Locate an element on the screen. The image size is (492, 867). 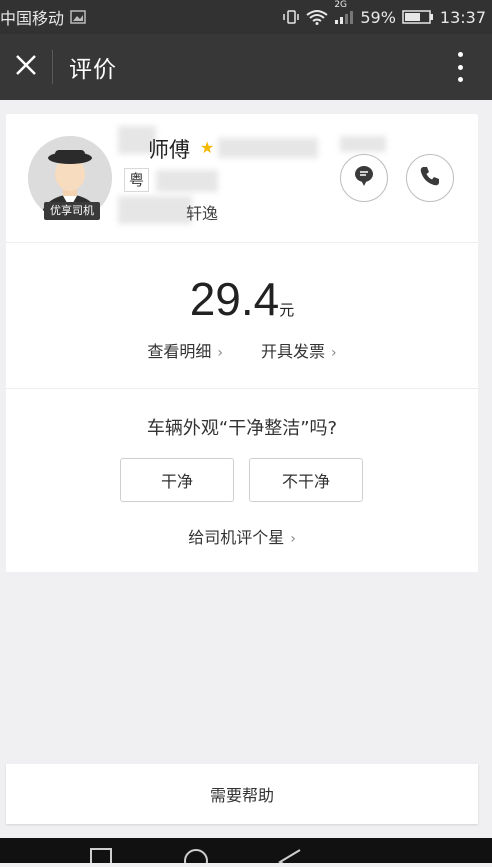
invoice-link: 开具发票 › is located at coordinates (299, 350).